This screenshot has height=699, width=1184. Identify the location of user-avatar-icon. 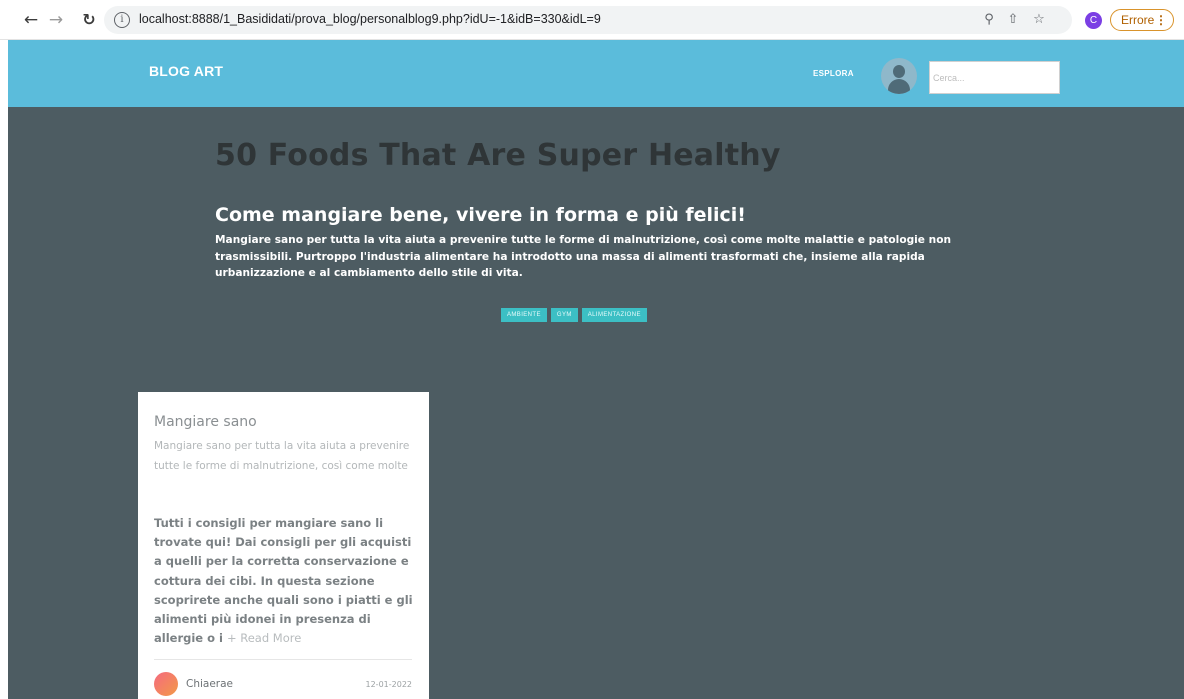
(899, 76).